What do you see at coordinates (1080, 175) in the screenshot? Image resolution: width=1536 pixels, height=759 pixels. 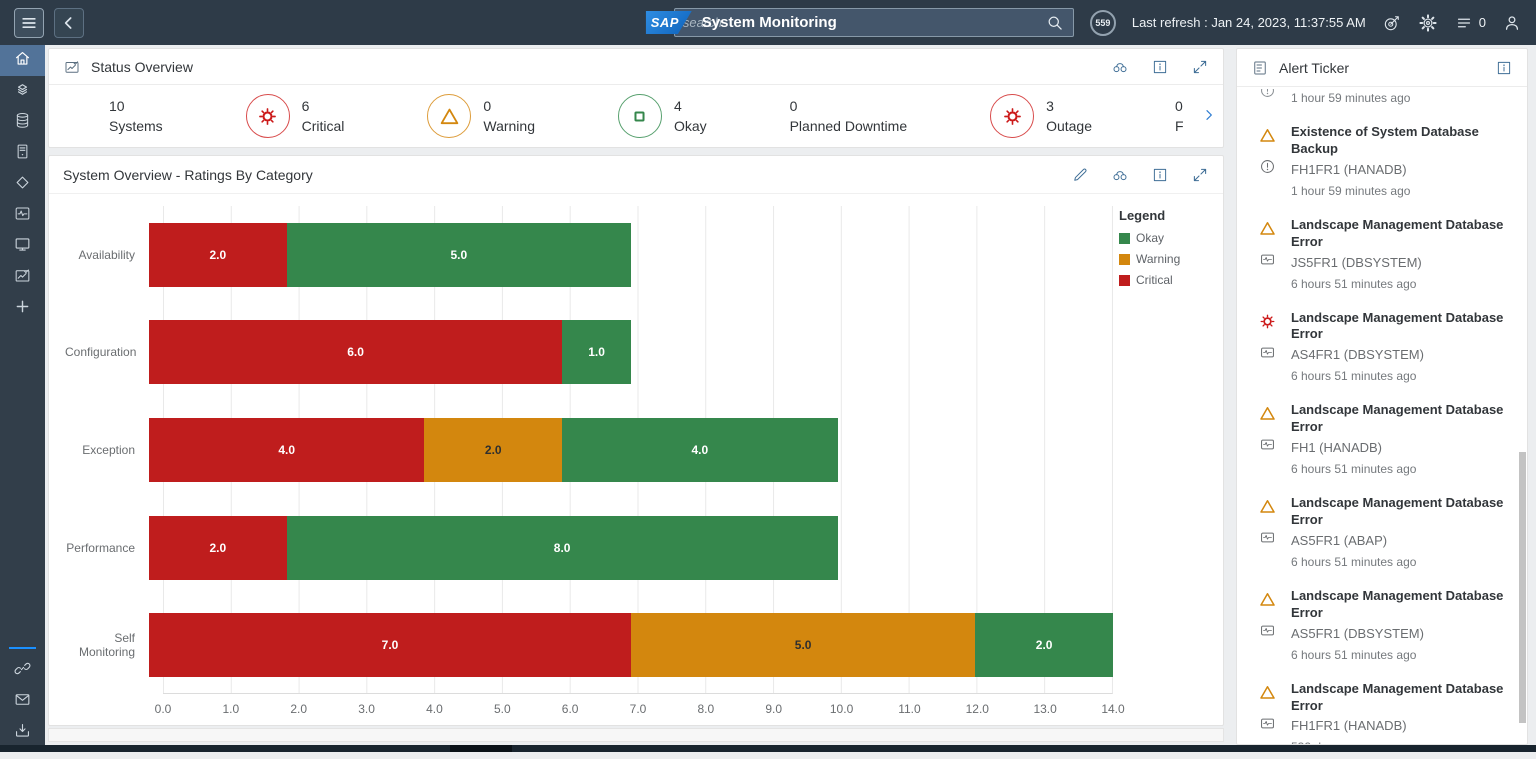 I see `edit-pencil-icon` at bounding box center [1080, 175].